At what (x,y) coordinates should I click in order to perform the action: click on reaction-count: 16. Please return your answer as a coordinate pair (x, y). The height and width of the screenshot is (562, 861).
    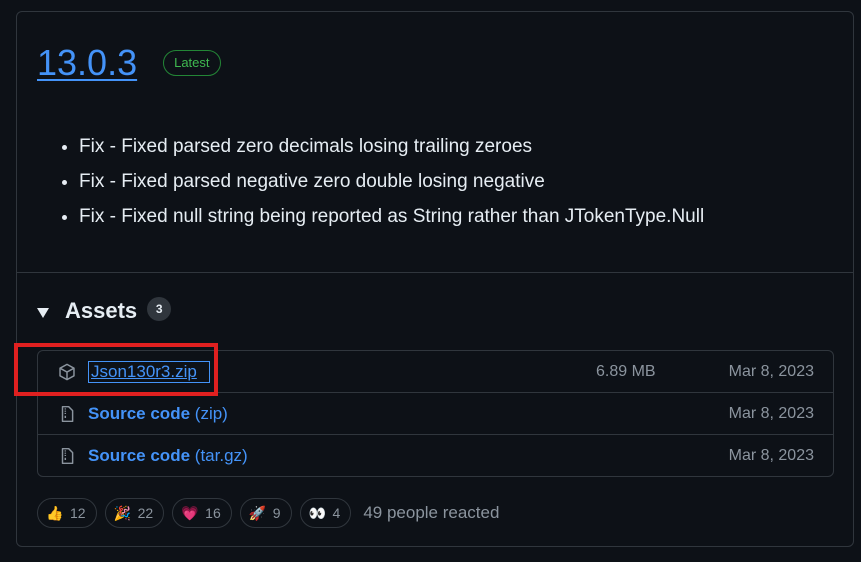
    Looking at the image, I should click on (213, 513).